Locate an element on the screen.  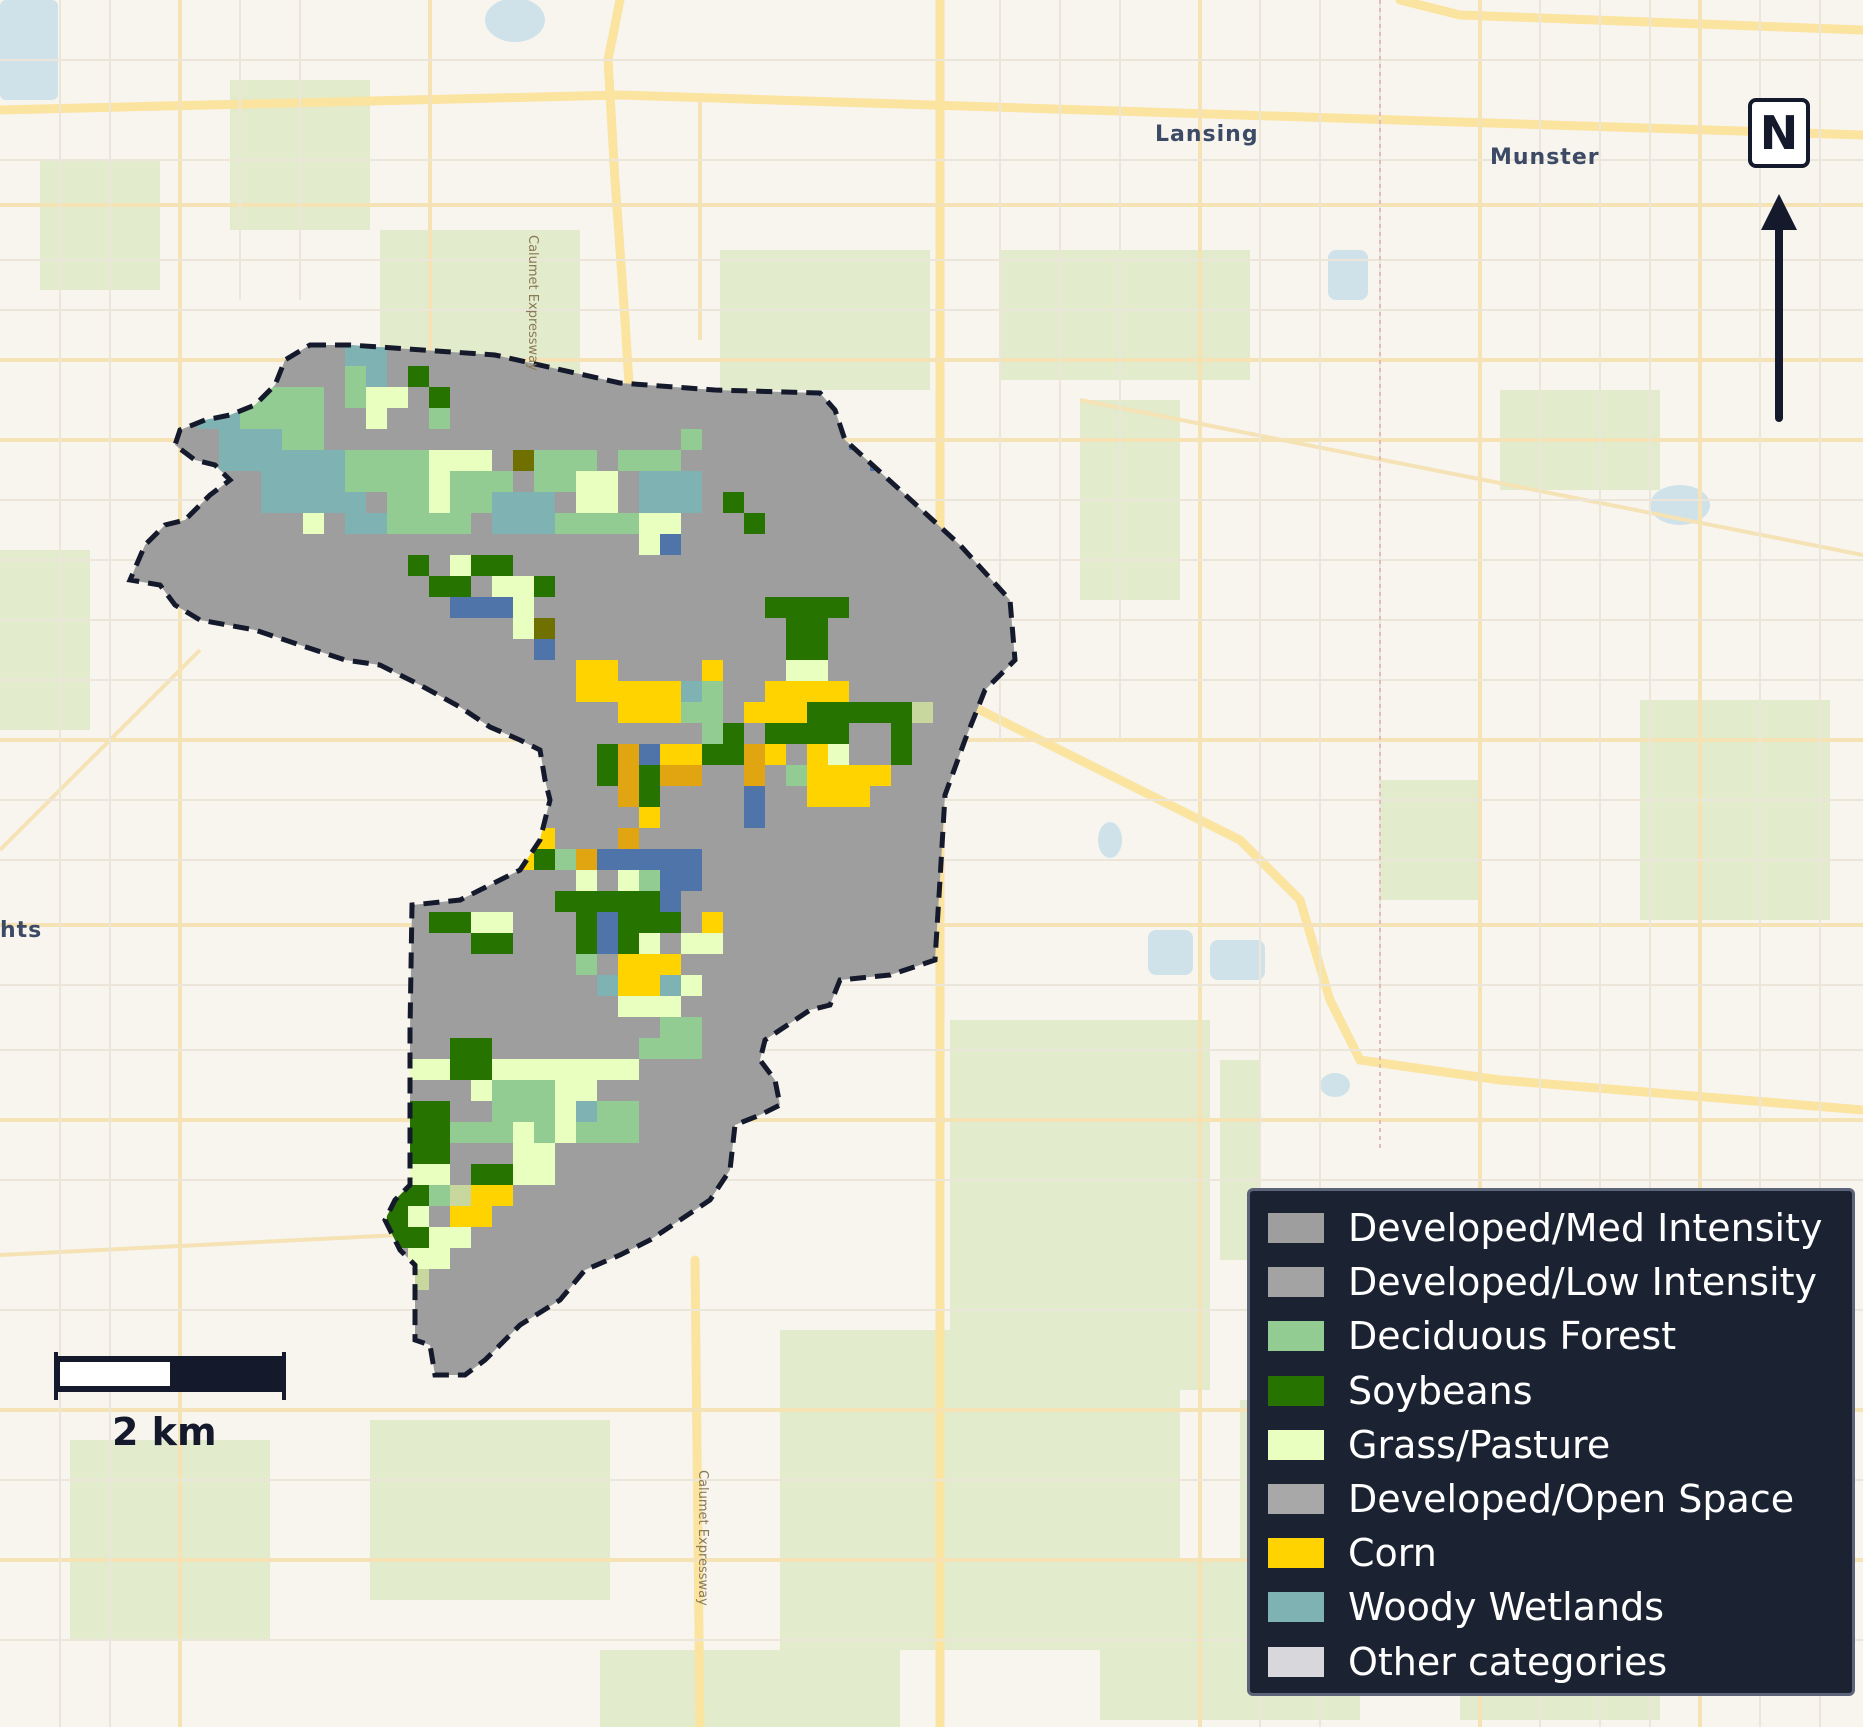
legend-item: Developed/Med Intensity is located at coordinates (1560, 1228).